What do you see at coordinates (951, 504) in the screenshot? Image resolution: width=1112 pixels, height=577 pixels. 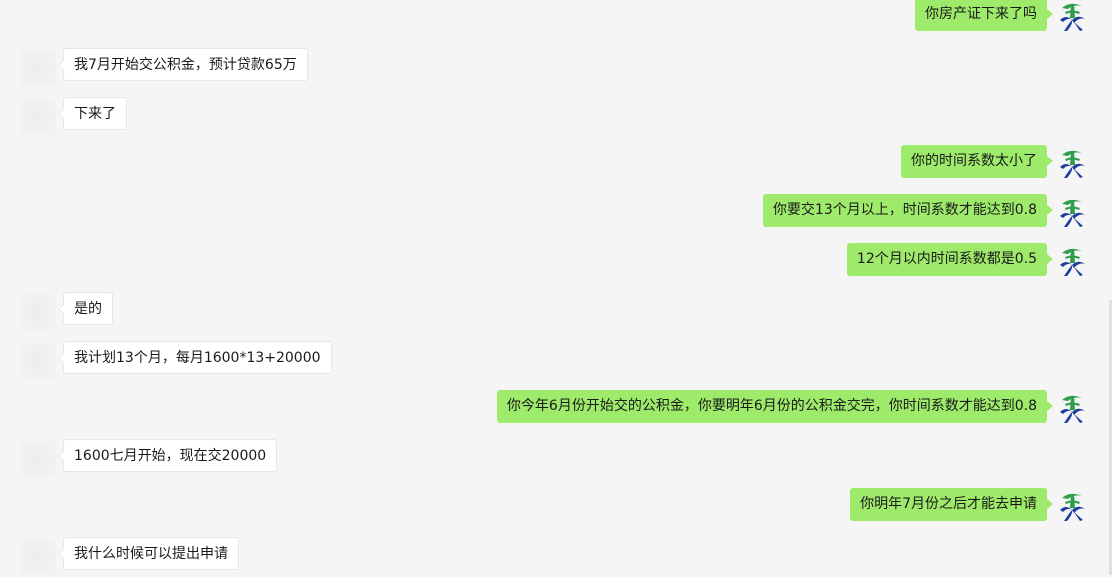 I see `message-bubble-outgoing: 你明年7月份之后才能去申请` at bounding box center [951, 504].